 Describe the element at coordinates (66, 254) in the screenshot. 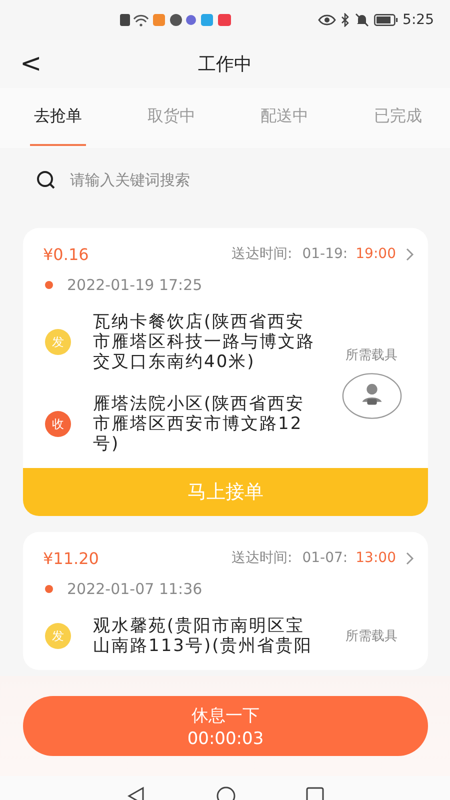

I see `order-price: ¥0.16` at that location.